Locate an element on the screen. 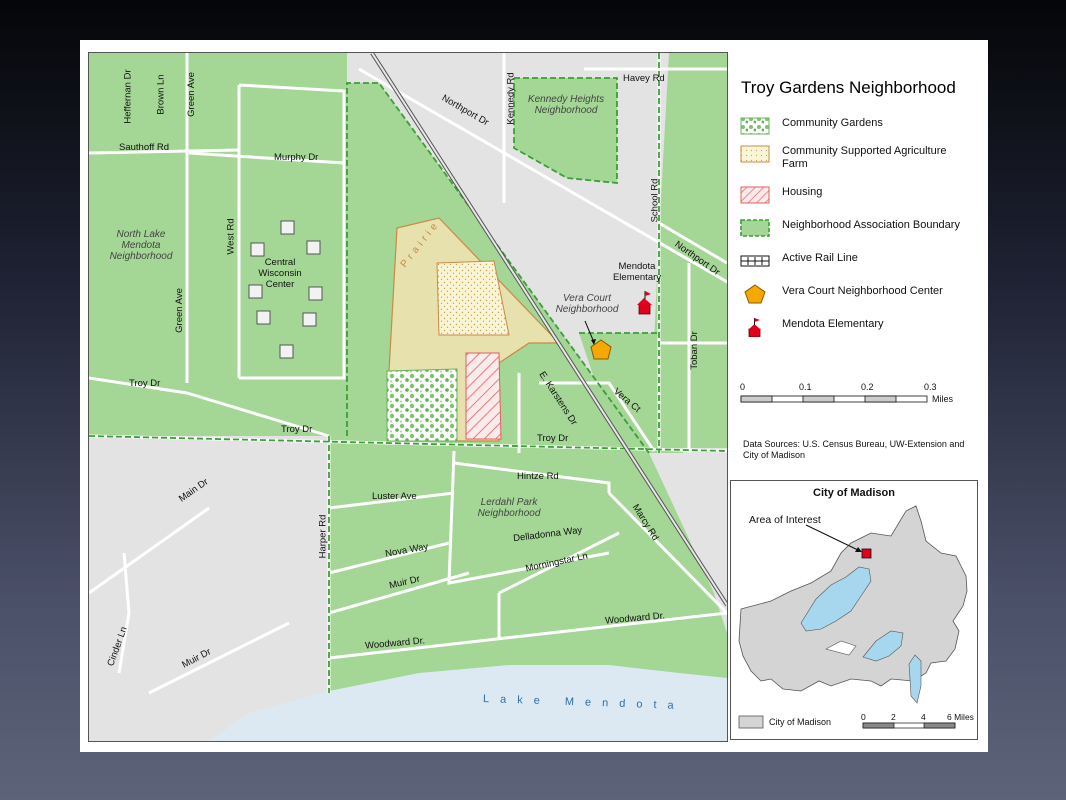 The width and height of the screenshot is (1066, 800). community-gardens-swatch is located at coordinates (755, 126).